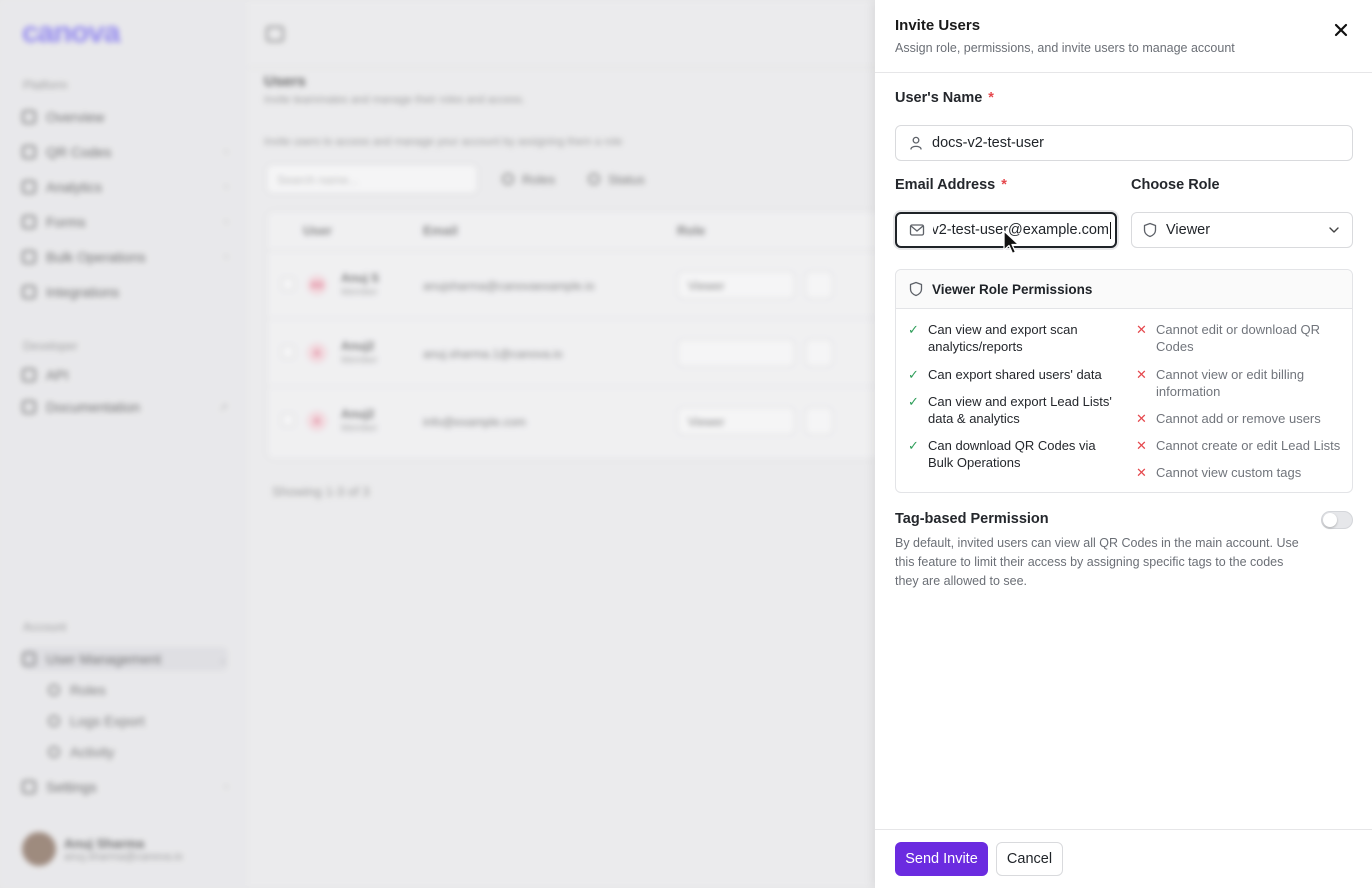  What do you see at coordinates (1242, 230) in the screenshot?
I see `role-select: Viewer` at bounding box center [1242, 230].